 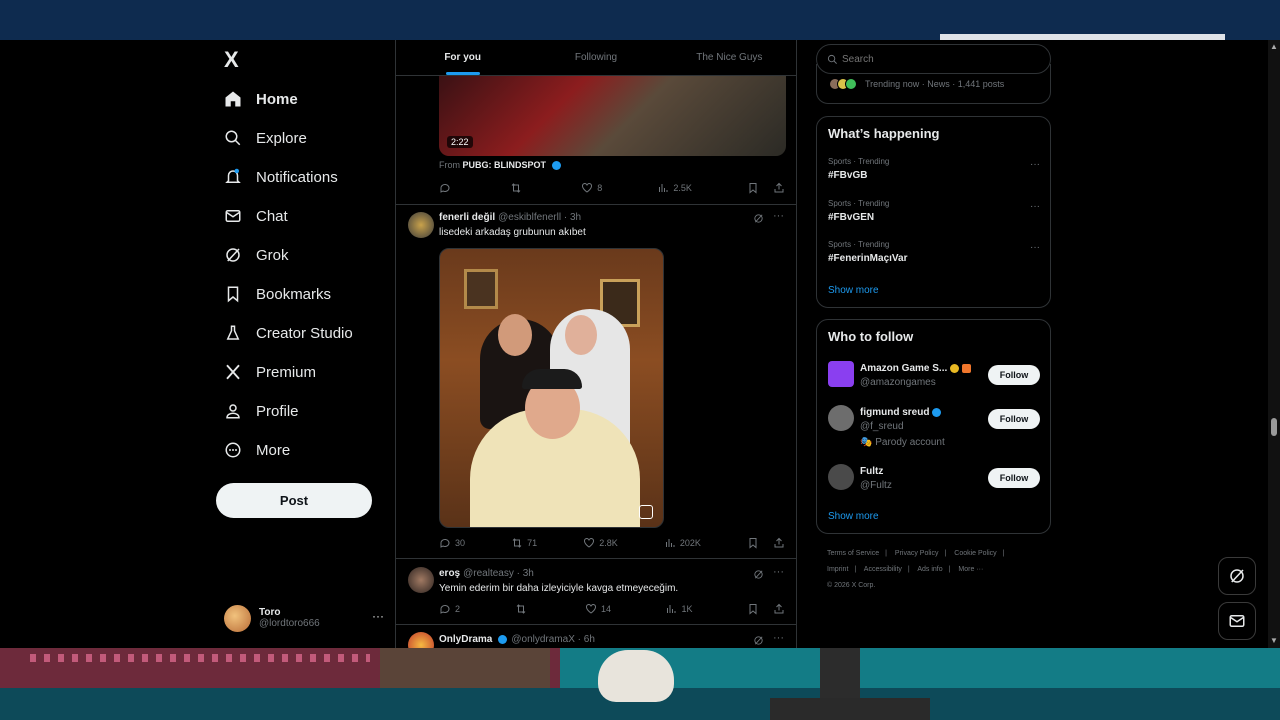 What do you see at coordinates (591, 188) in the screenshot?
I see `like-button: 8` at bounding box center [591, 188].